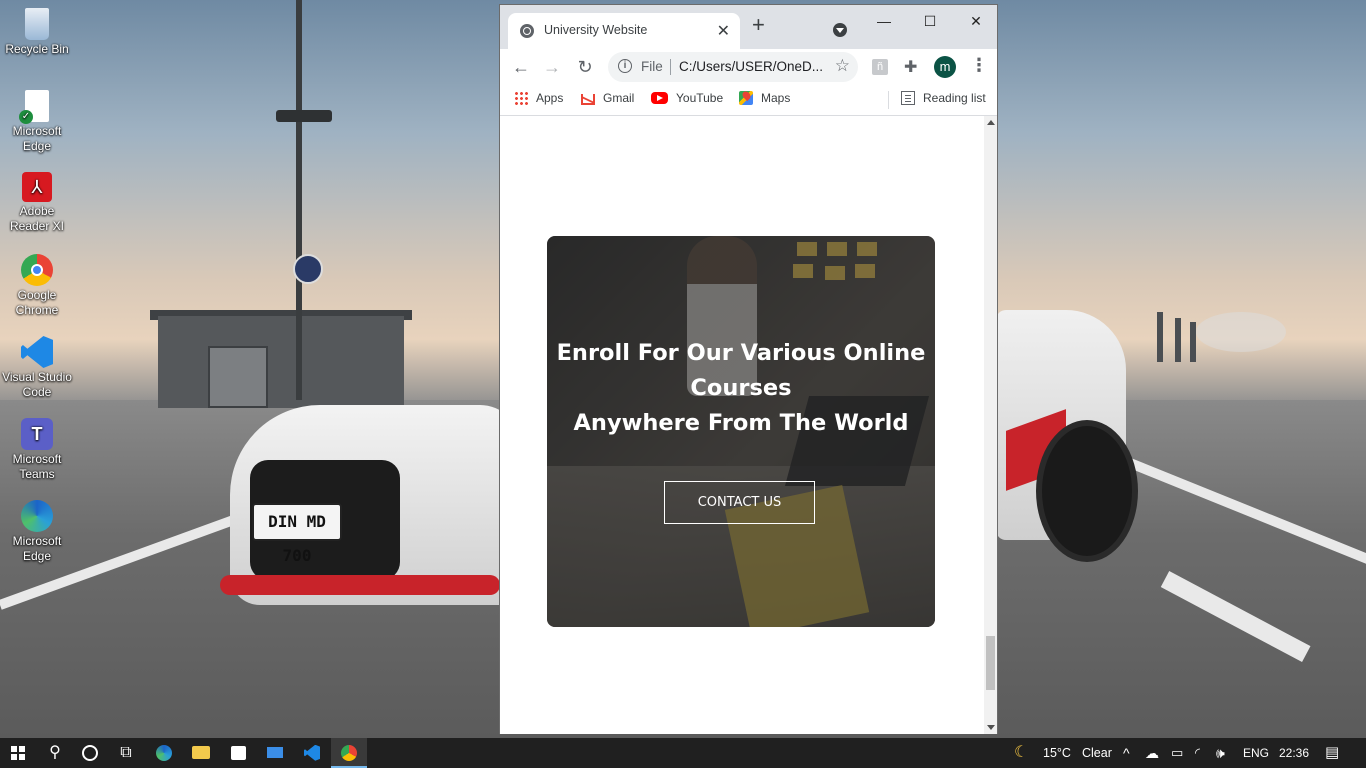 The image size is (1366, 768). Describe the element at coordinates (360, 585) in the screenshot. I see `car-trim` at that location.